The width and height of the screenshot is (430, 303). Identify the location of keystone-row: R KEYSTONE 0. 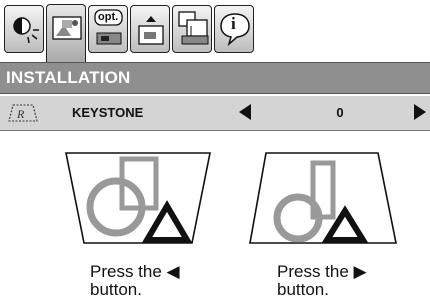
(215, 113).